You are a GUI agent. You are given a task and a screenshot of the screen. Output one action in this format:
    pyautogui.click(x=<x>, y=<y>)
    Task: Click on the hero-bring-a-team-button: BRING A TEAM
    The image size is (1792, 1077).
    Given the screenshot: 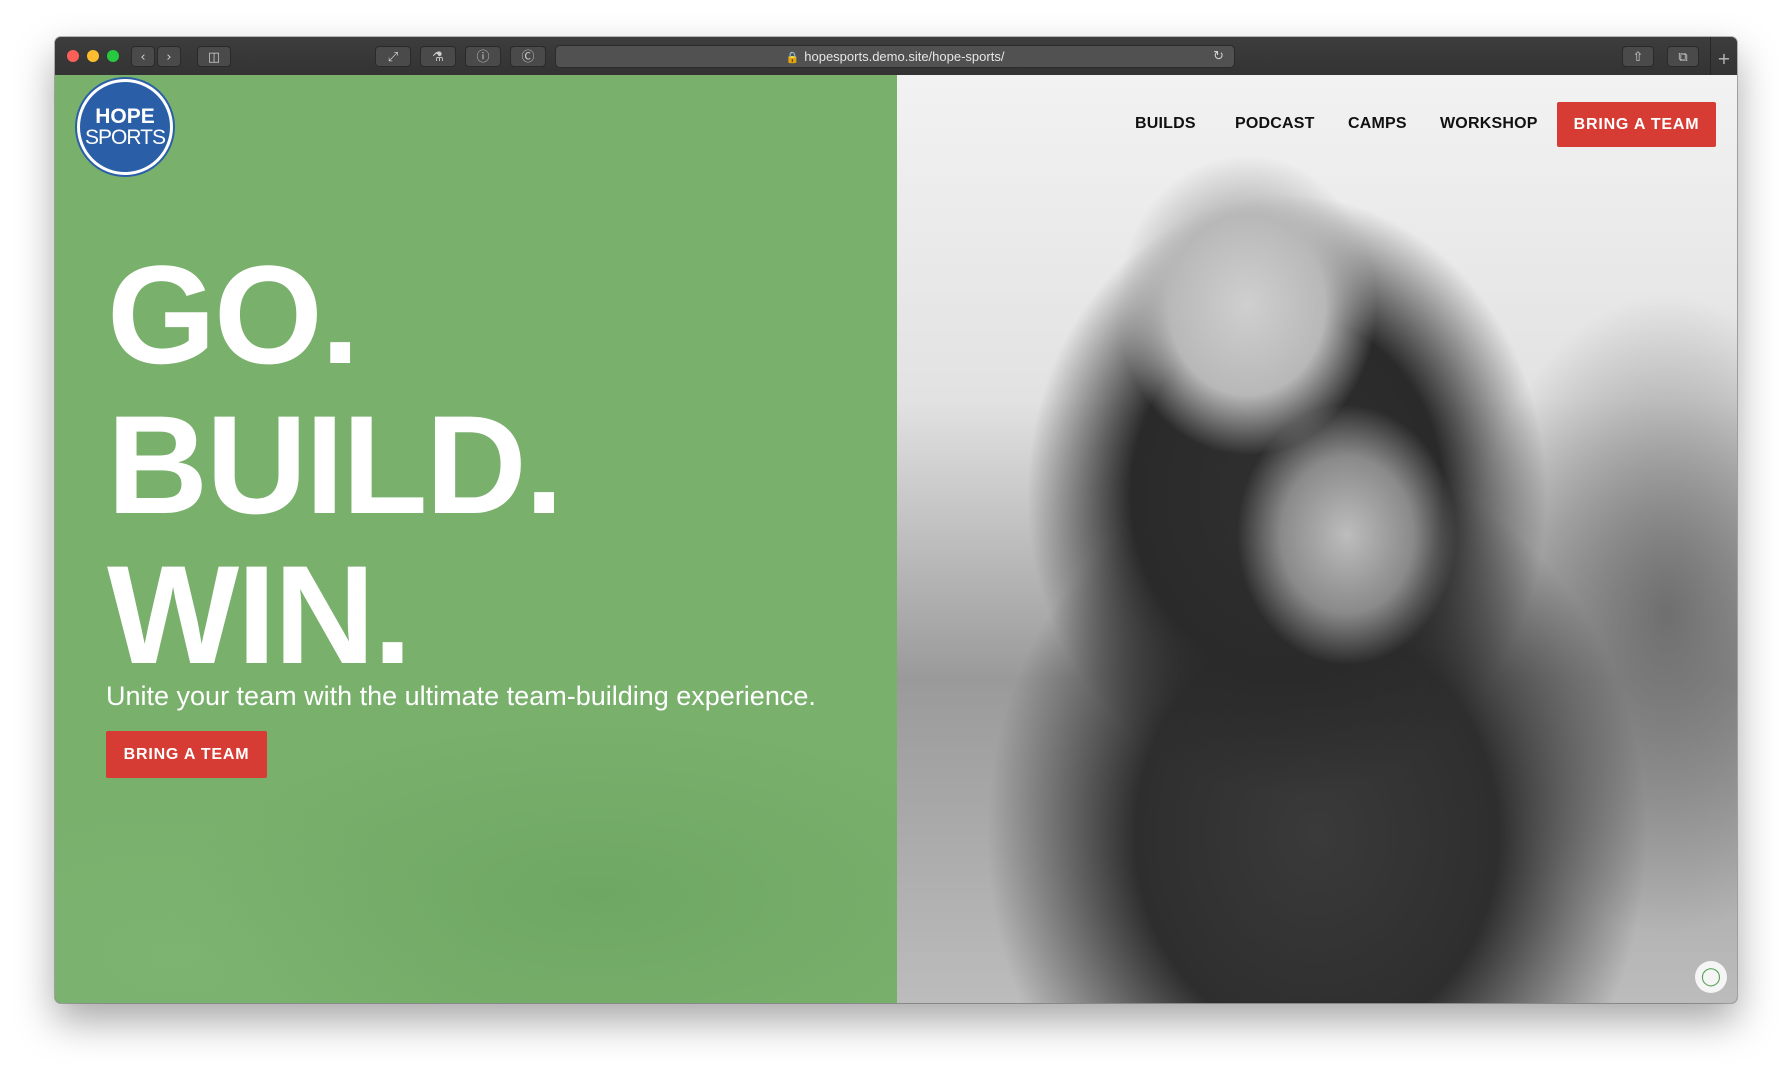 What is the action you would take?
    pyautogui.click(x=186, y=754)
    